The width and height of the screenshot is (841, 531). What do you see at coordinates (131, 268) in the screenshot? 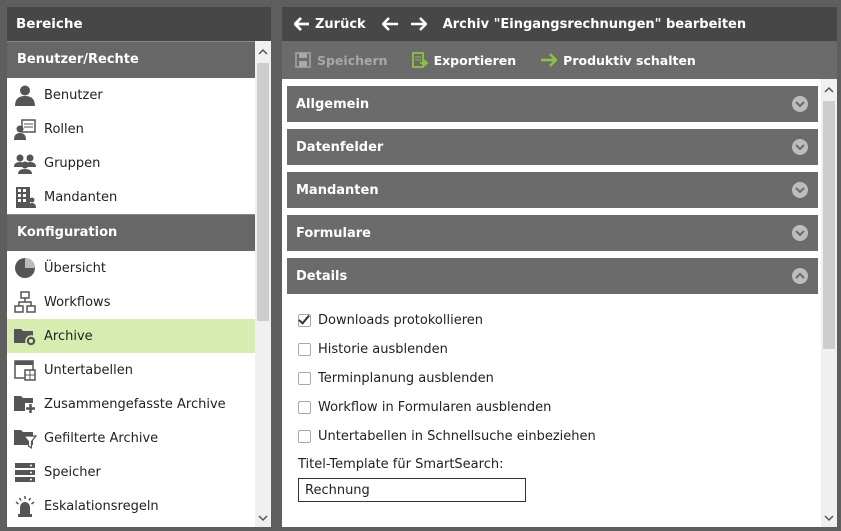
I see `sidebar-item-uebersicht: Übersicht` at bounding box center [131, 268].